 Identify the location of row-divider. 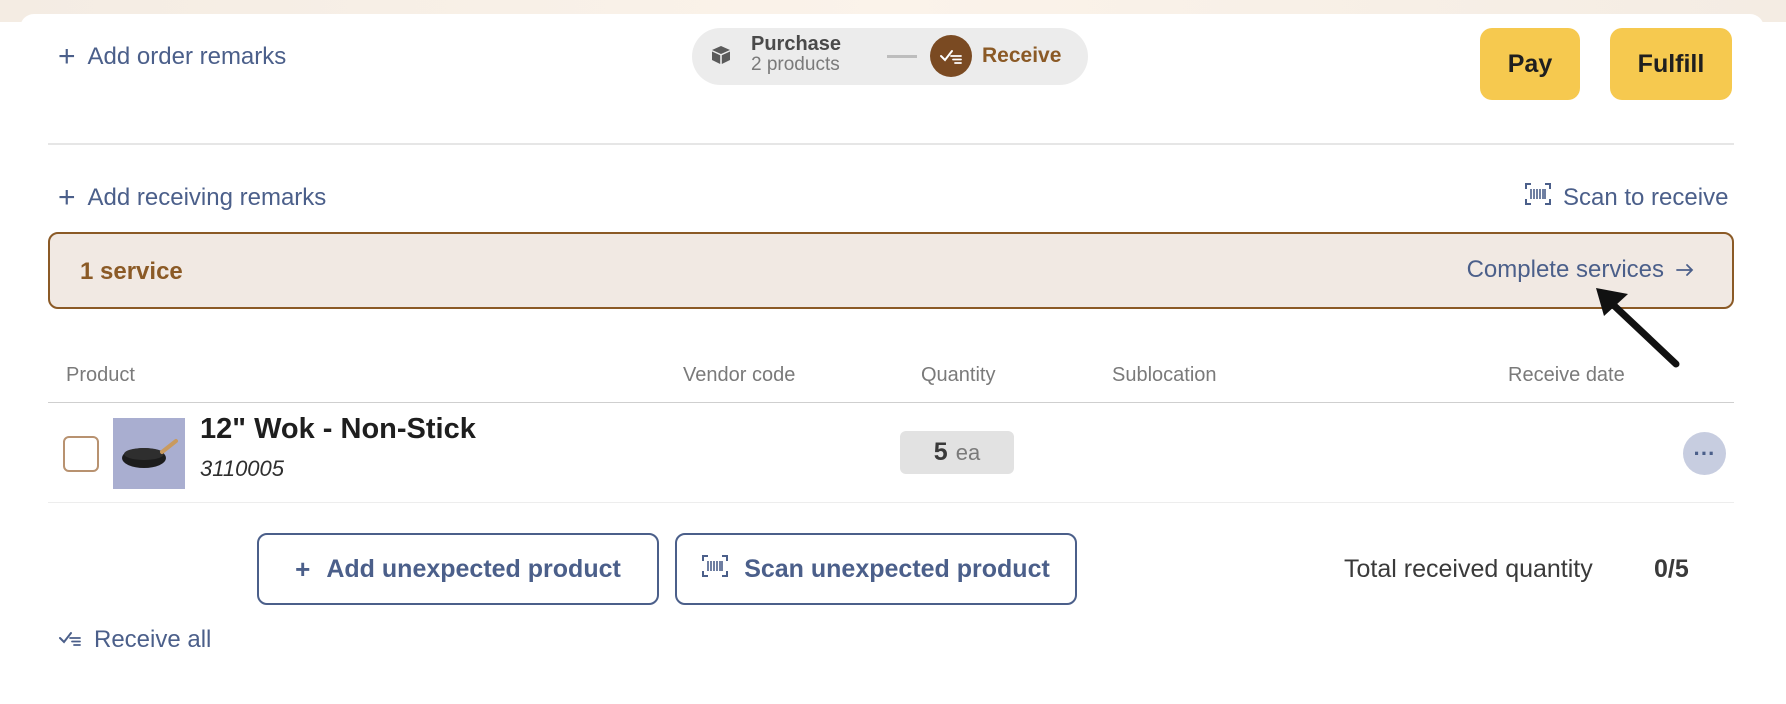
(891, 502).